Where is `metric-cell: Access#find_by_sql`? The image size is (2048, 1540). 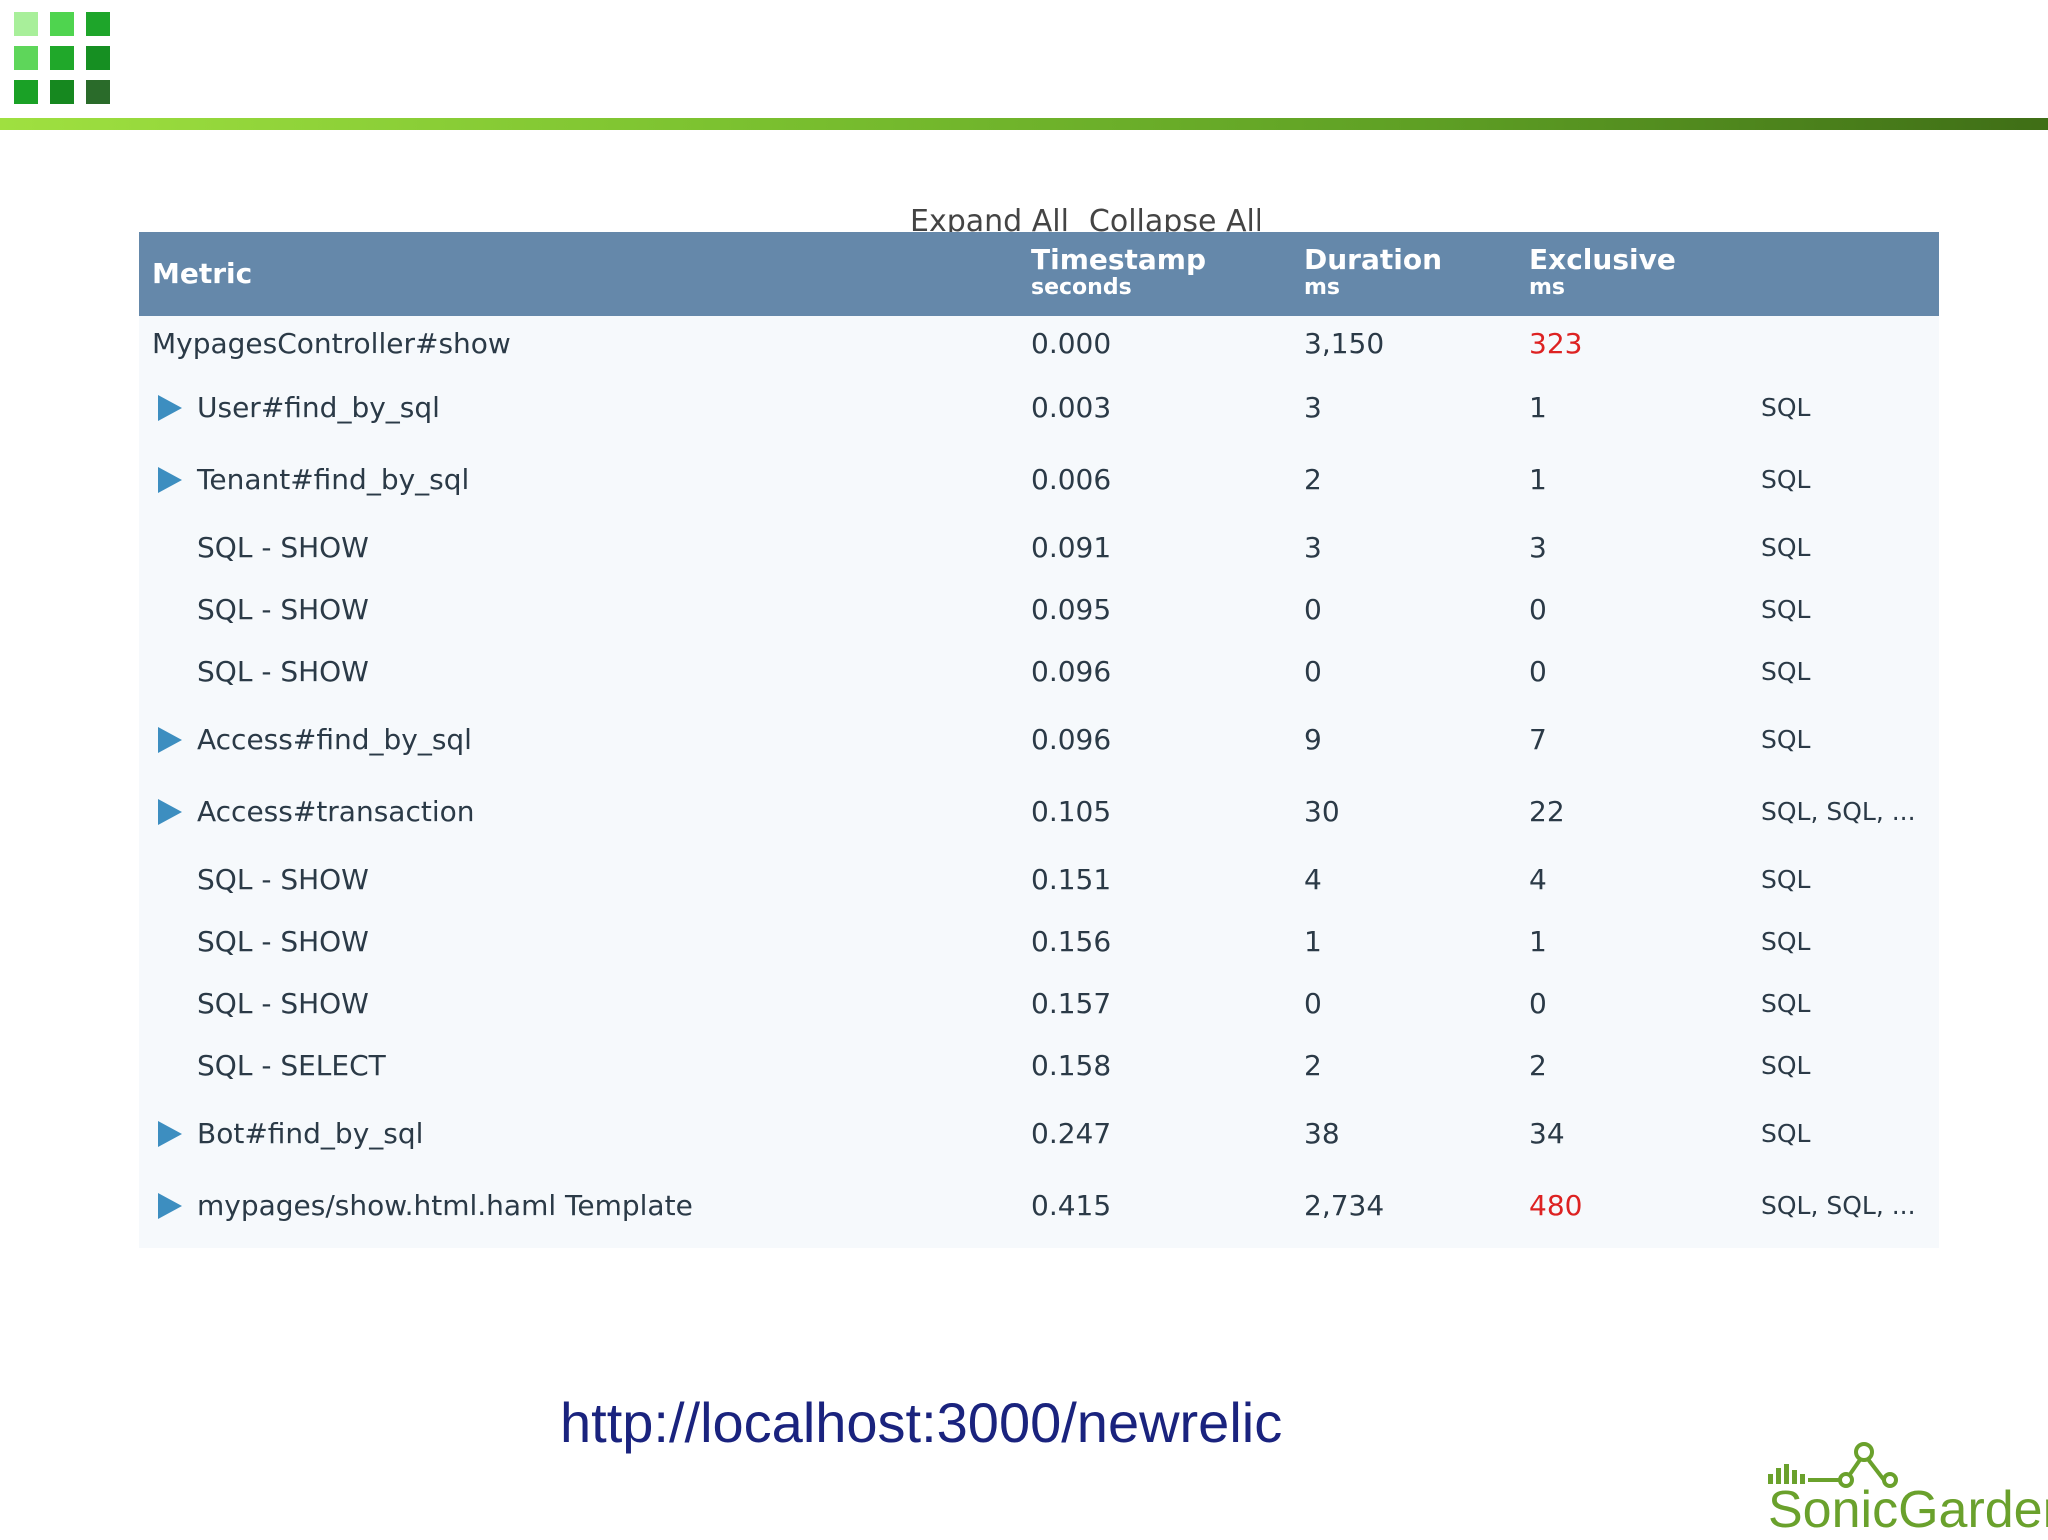 metric-cell: Access#find_by_sql is located at coordinates (334, 740).